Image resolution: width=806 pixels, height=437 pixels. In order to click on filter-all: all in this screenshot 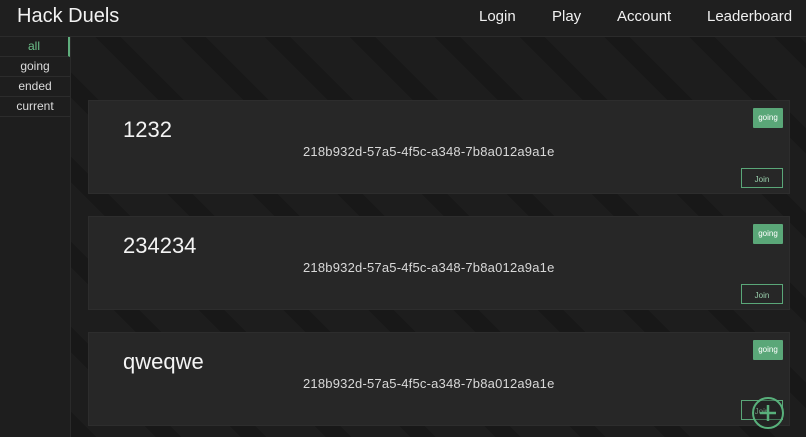, I will do `click(35, 47)`.